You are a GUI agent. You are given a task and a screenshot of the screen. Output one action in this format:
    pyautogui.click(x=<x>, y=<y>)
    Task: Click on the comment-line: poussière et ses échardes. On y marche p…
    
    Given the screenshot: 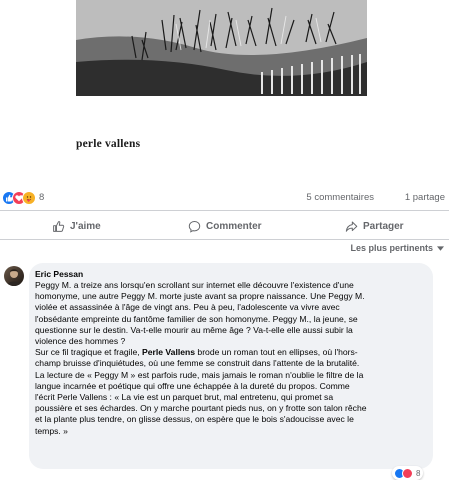 What is the action you would take?
    pyautogui.click(x=201, y=408)
    